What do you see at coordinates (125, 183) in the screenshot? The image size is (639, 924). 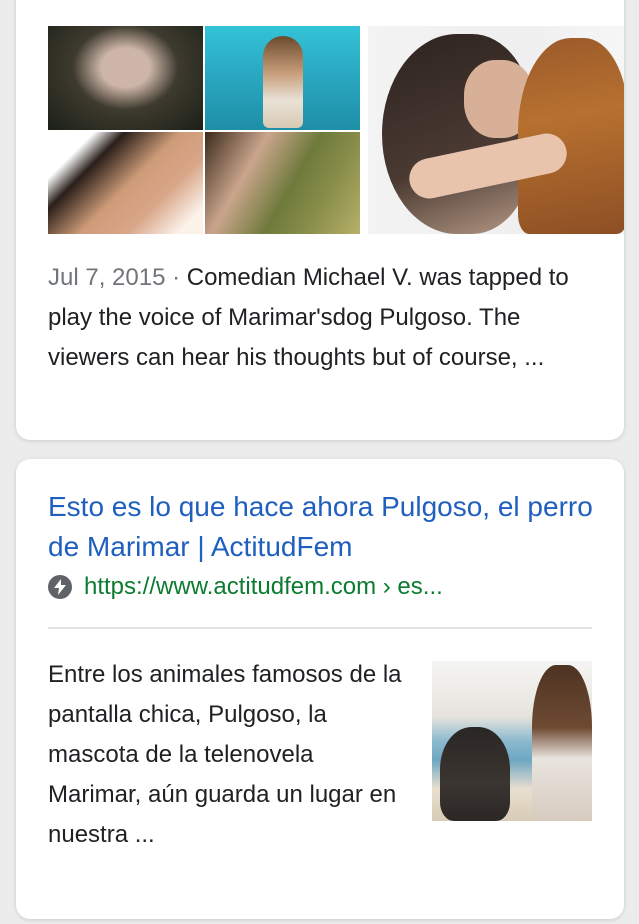 I see `collage-tile-couple` at bounding box center [125, 183].